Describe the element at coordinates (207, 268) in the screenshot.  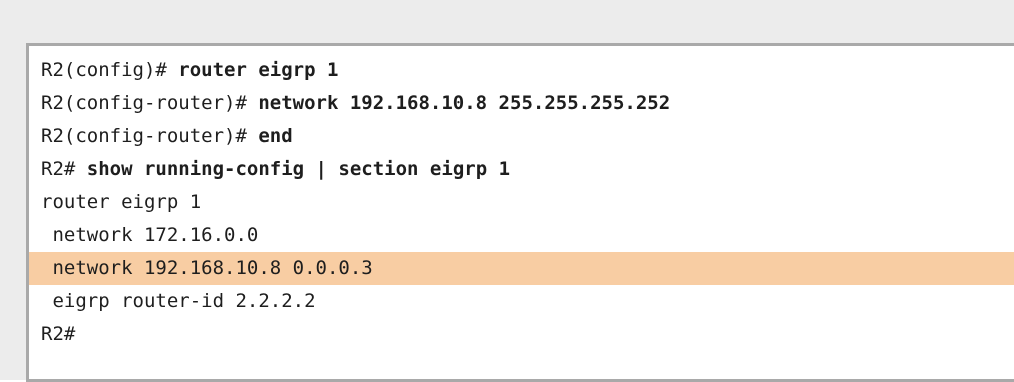
I see `cli-output: network 192.168.10.8 0.0.0.3` at that location.